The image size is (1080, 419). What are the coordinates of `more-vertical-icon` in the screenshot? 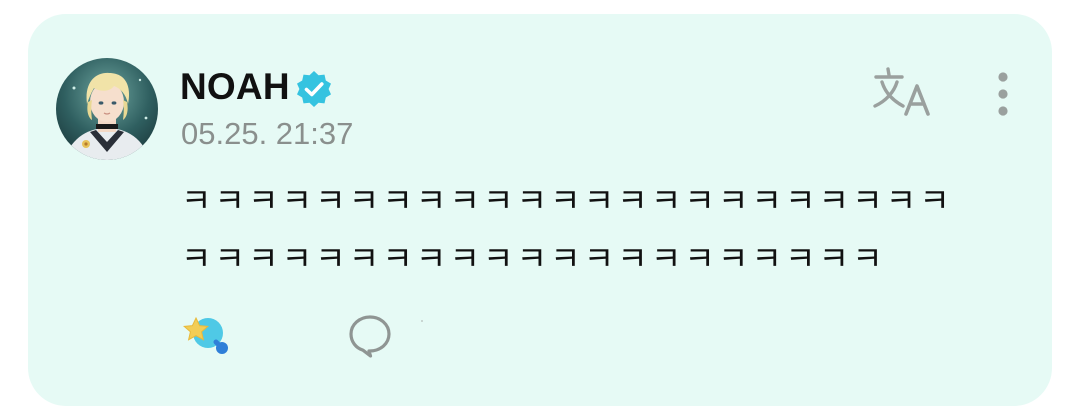 It's located at (1003, 94).